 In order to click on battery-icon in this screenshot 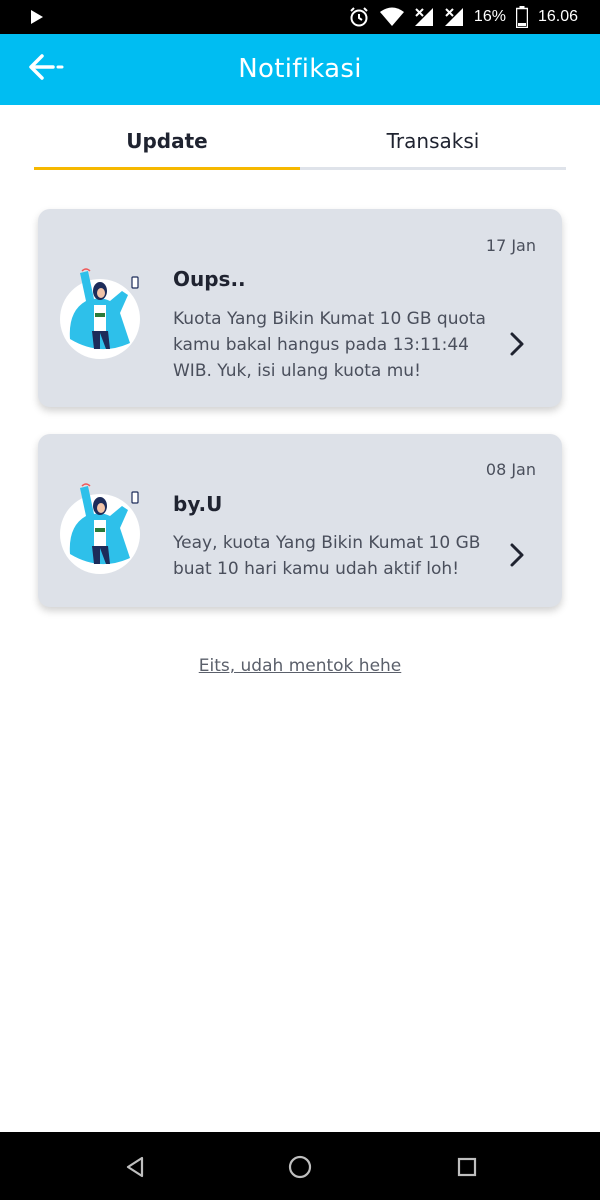, I will do `click(521, 17)`.